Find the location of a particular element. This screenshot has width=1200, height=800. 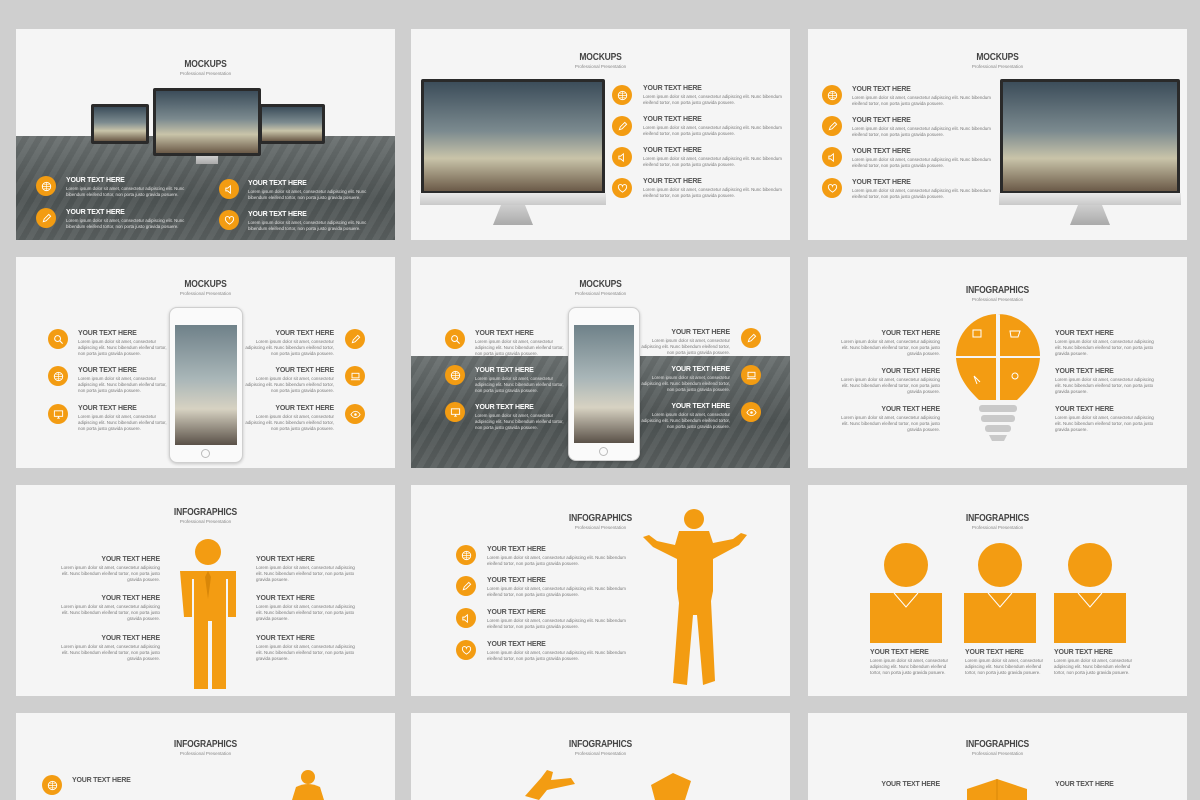

slide-infographics-partial: INFOGRAPHICS Professional Presentation is located at coordinates (600, 756).